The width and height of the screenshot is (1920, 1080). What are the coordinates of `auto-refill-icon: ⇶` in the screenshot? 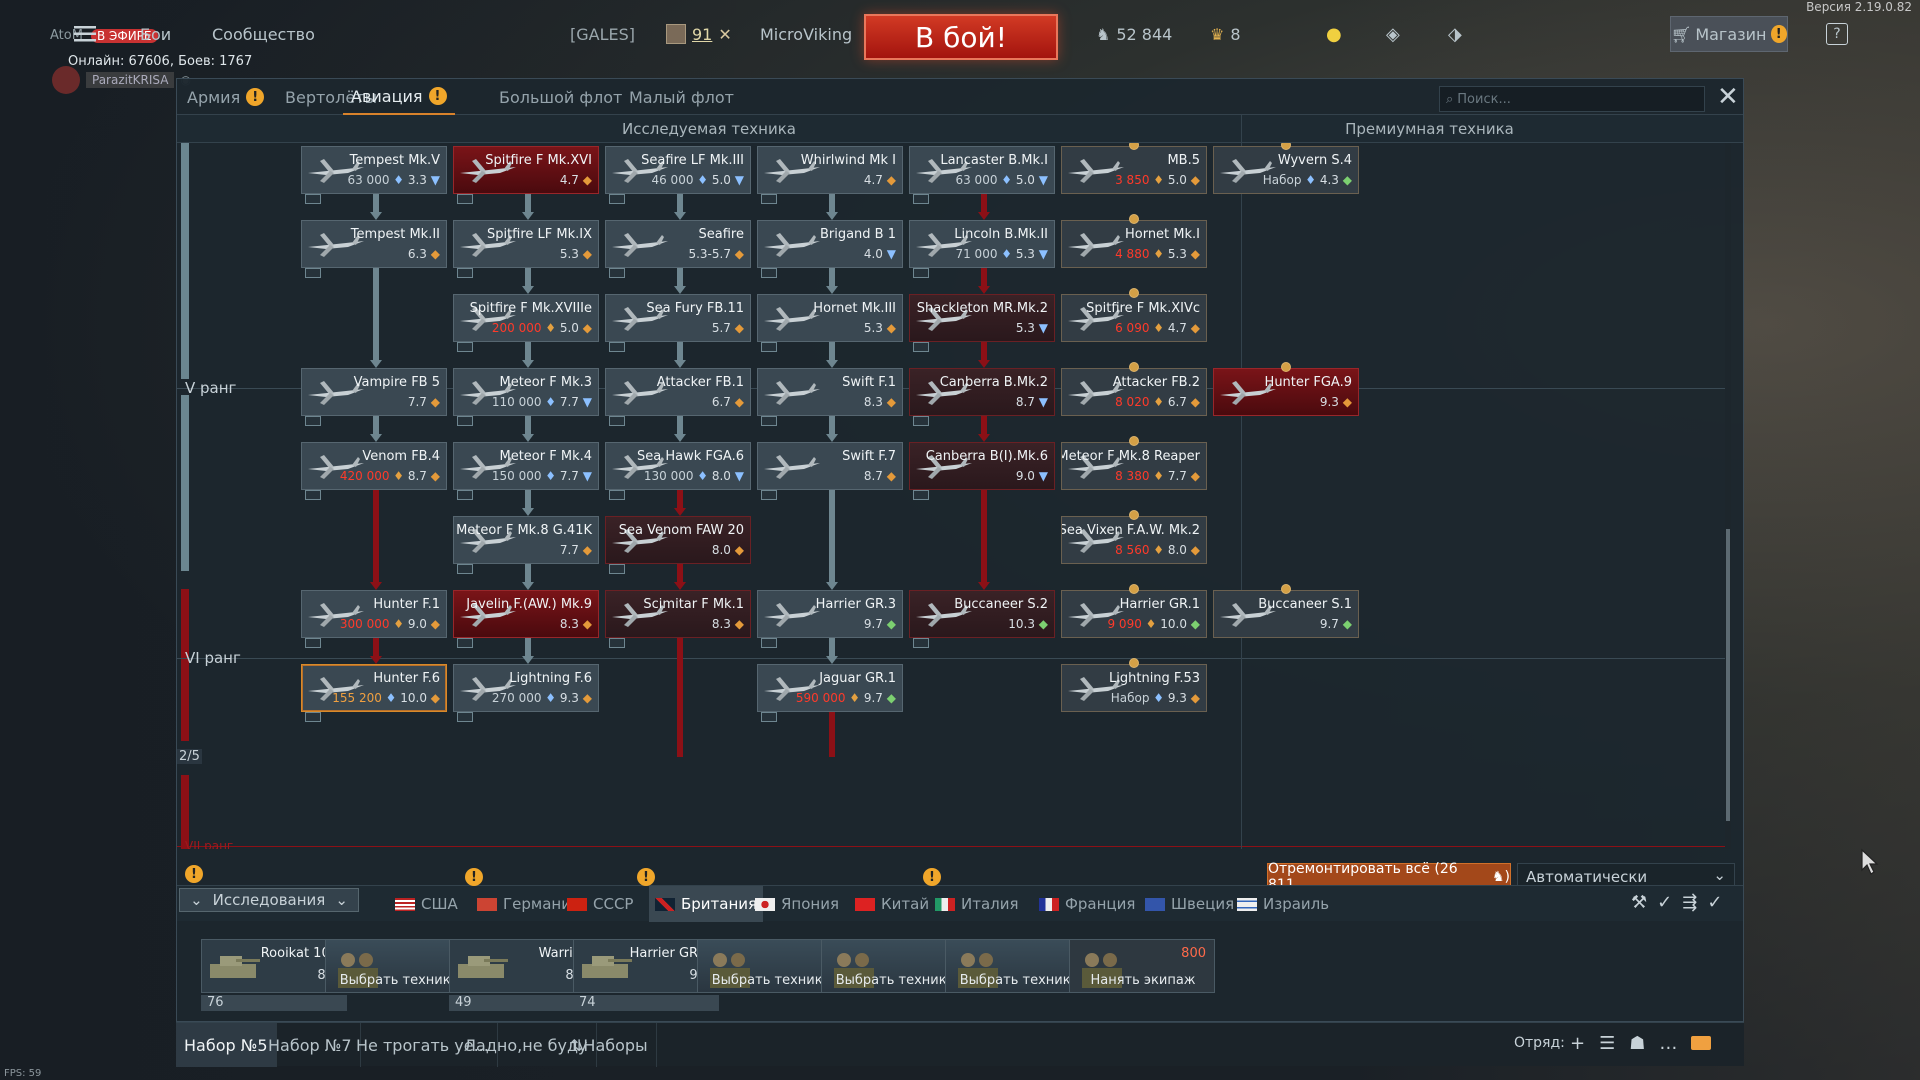 It's located at (1689, 902).